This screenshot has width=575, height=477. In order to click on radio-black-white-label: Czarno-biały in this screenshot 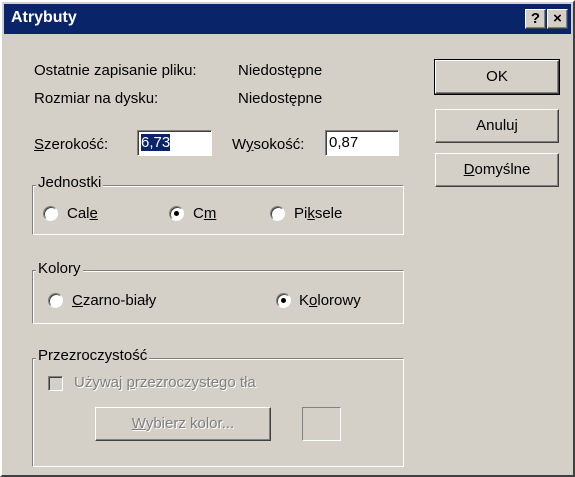, I will do `click(114, 300)`.